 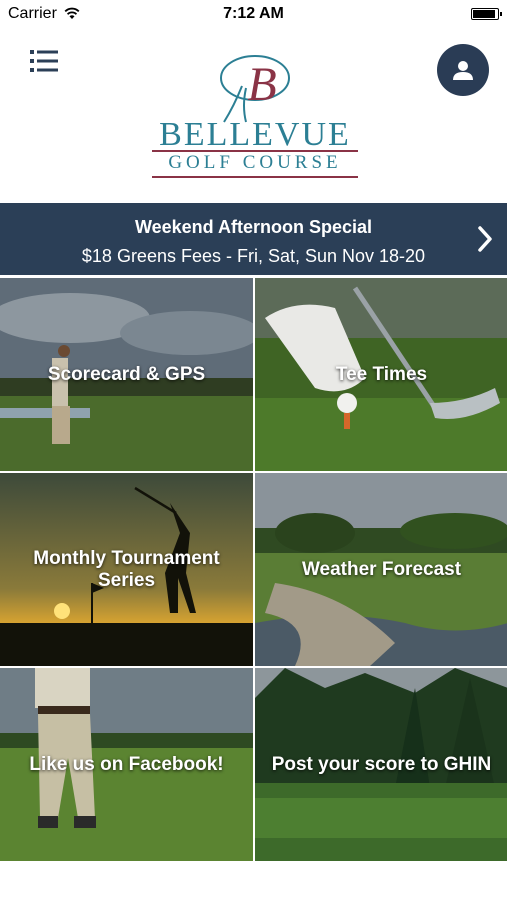 What do you see at coordinates (255, 177) in the screenshot?
I see `logo-rule` at bounding box center [255, 177].